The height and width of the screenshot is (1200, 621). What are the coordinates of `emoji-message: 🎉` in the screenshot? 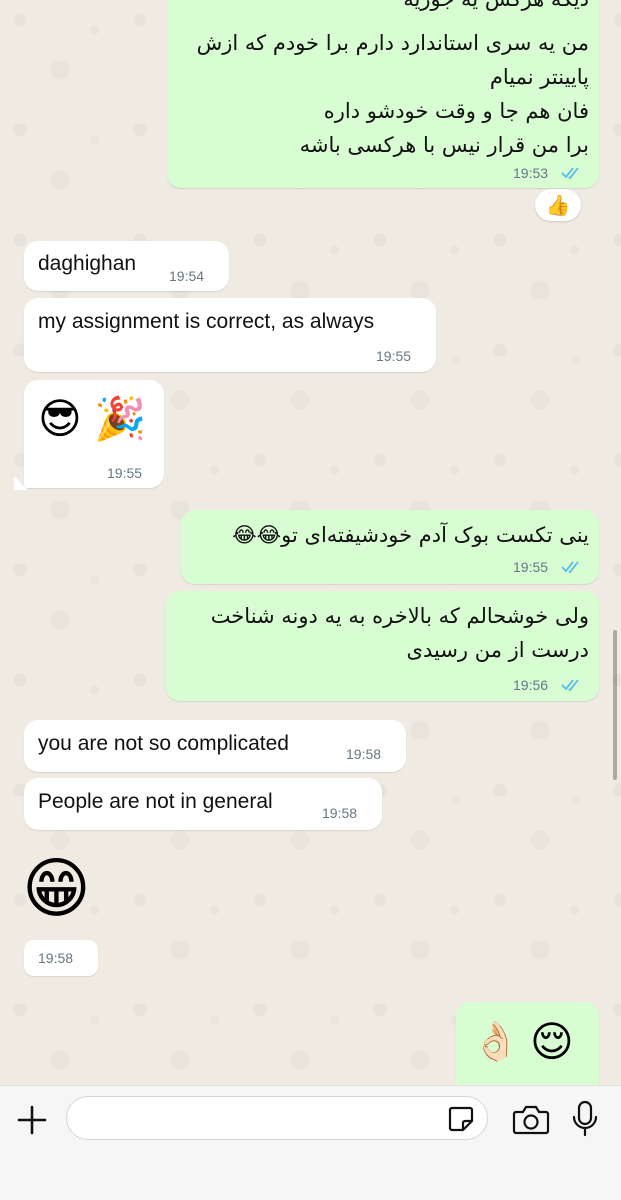 It's located at (120, 418).